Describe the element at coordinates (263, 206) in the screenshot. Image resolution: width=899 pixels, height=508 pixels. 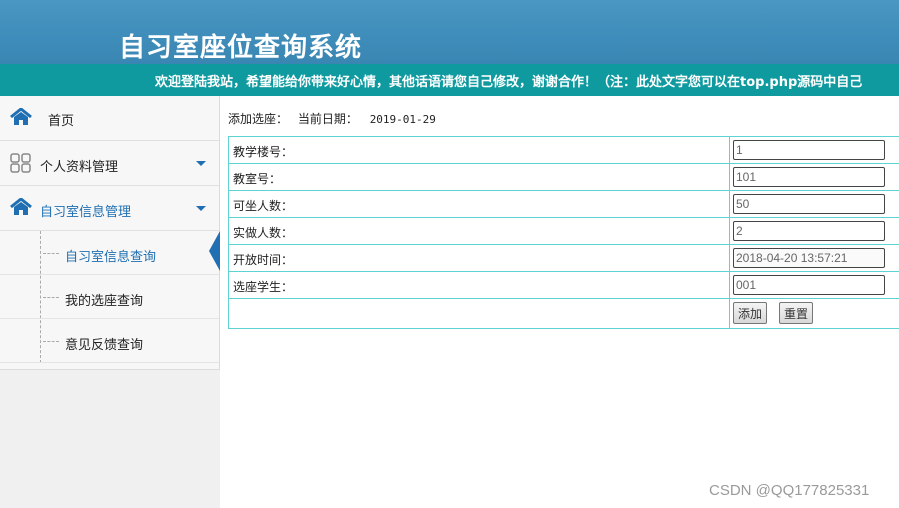
I see `capacity-label: 可坐人数：` at that location.